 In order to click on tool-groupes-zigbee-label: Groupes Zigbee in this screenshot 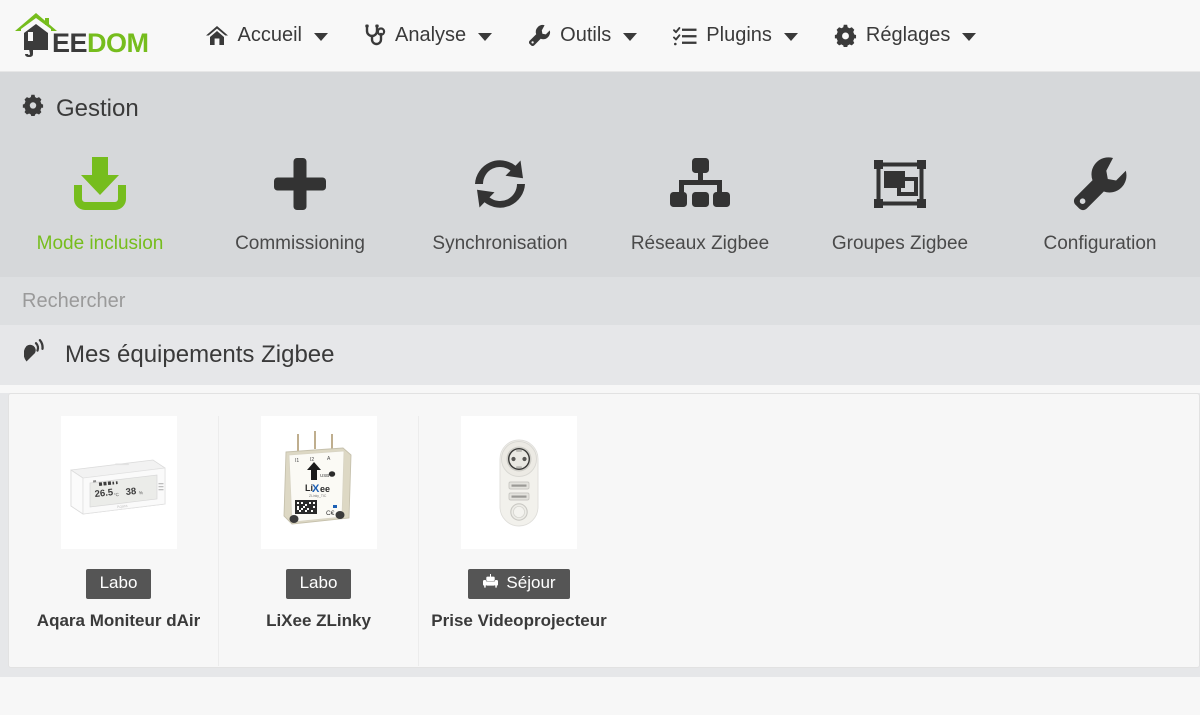, I will do `click(900, 243)`.